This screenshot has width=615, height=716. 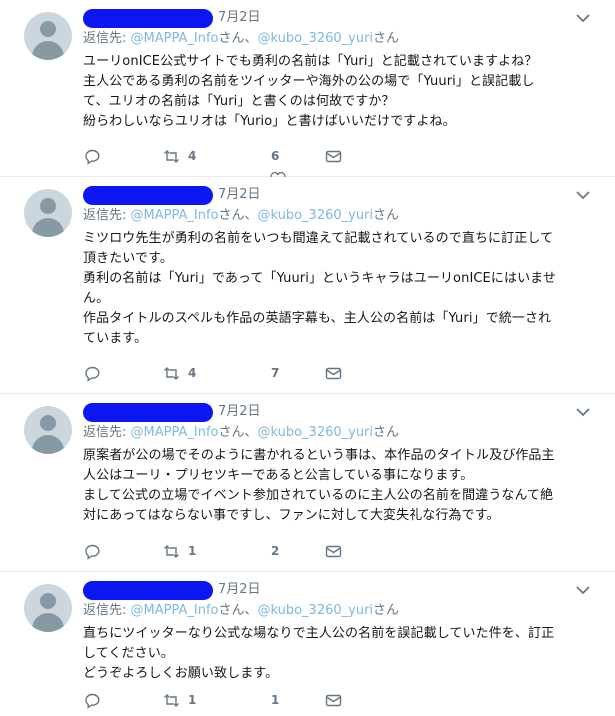 I want to click on like-button: 1, so click(x=271, y=700).